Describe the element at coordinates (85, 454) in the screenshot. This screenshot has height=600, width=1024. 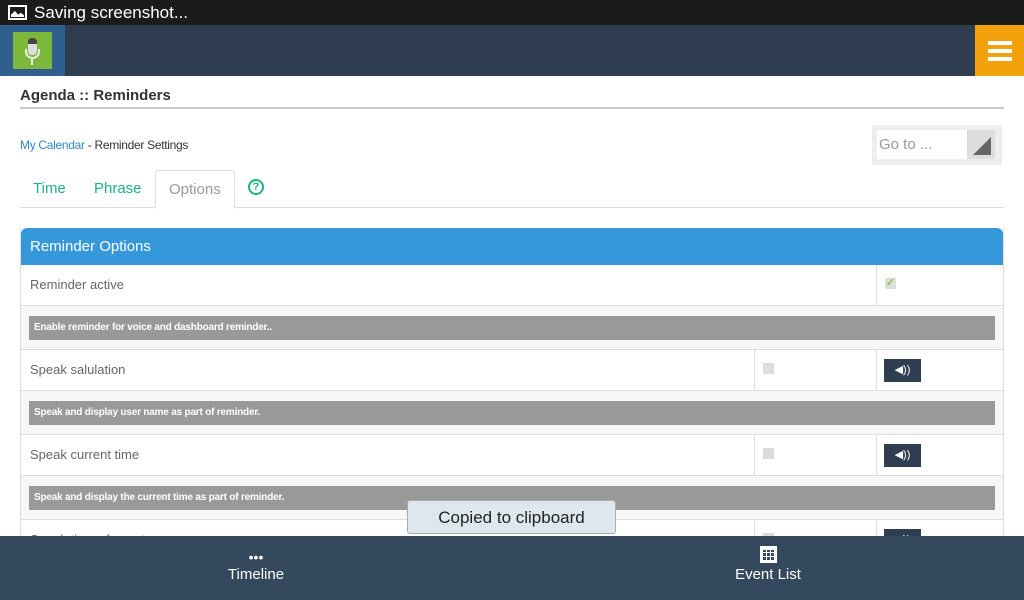
I see `row-label: Speak current time` at that location.